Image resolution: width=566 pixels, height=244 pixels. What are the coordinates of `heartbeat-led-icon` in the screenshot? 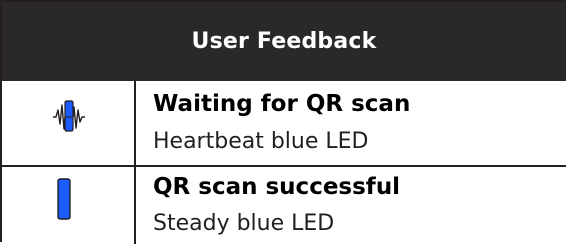 It's located at (69, 116).